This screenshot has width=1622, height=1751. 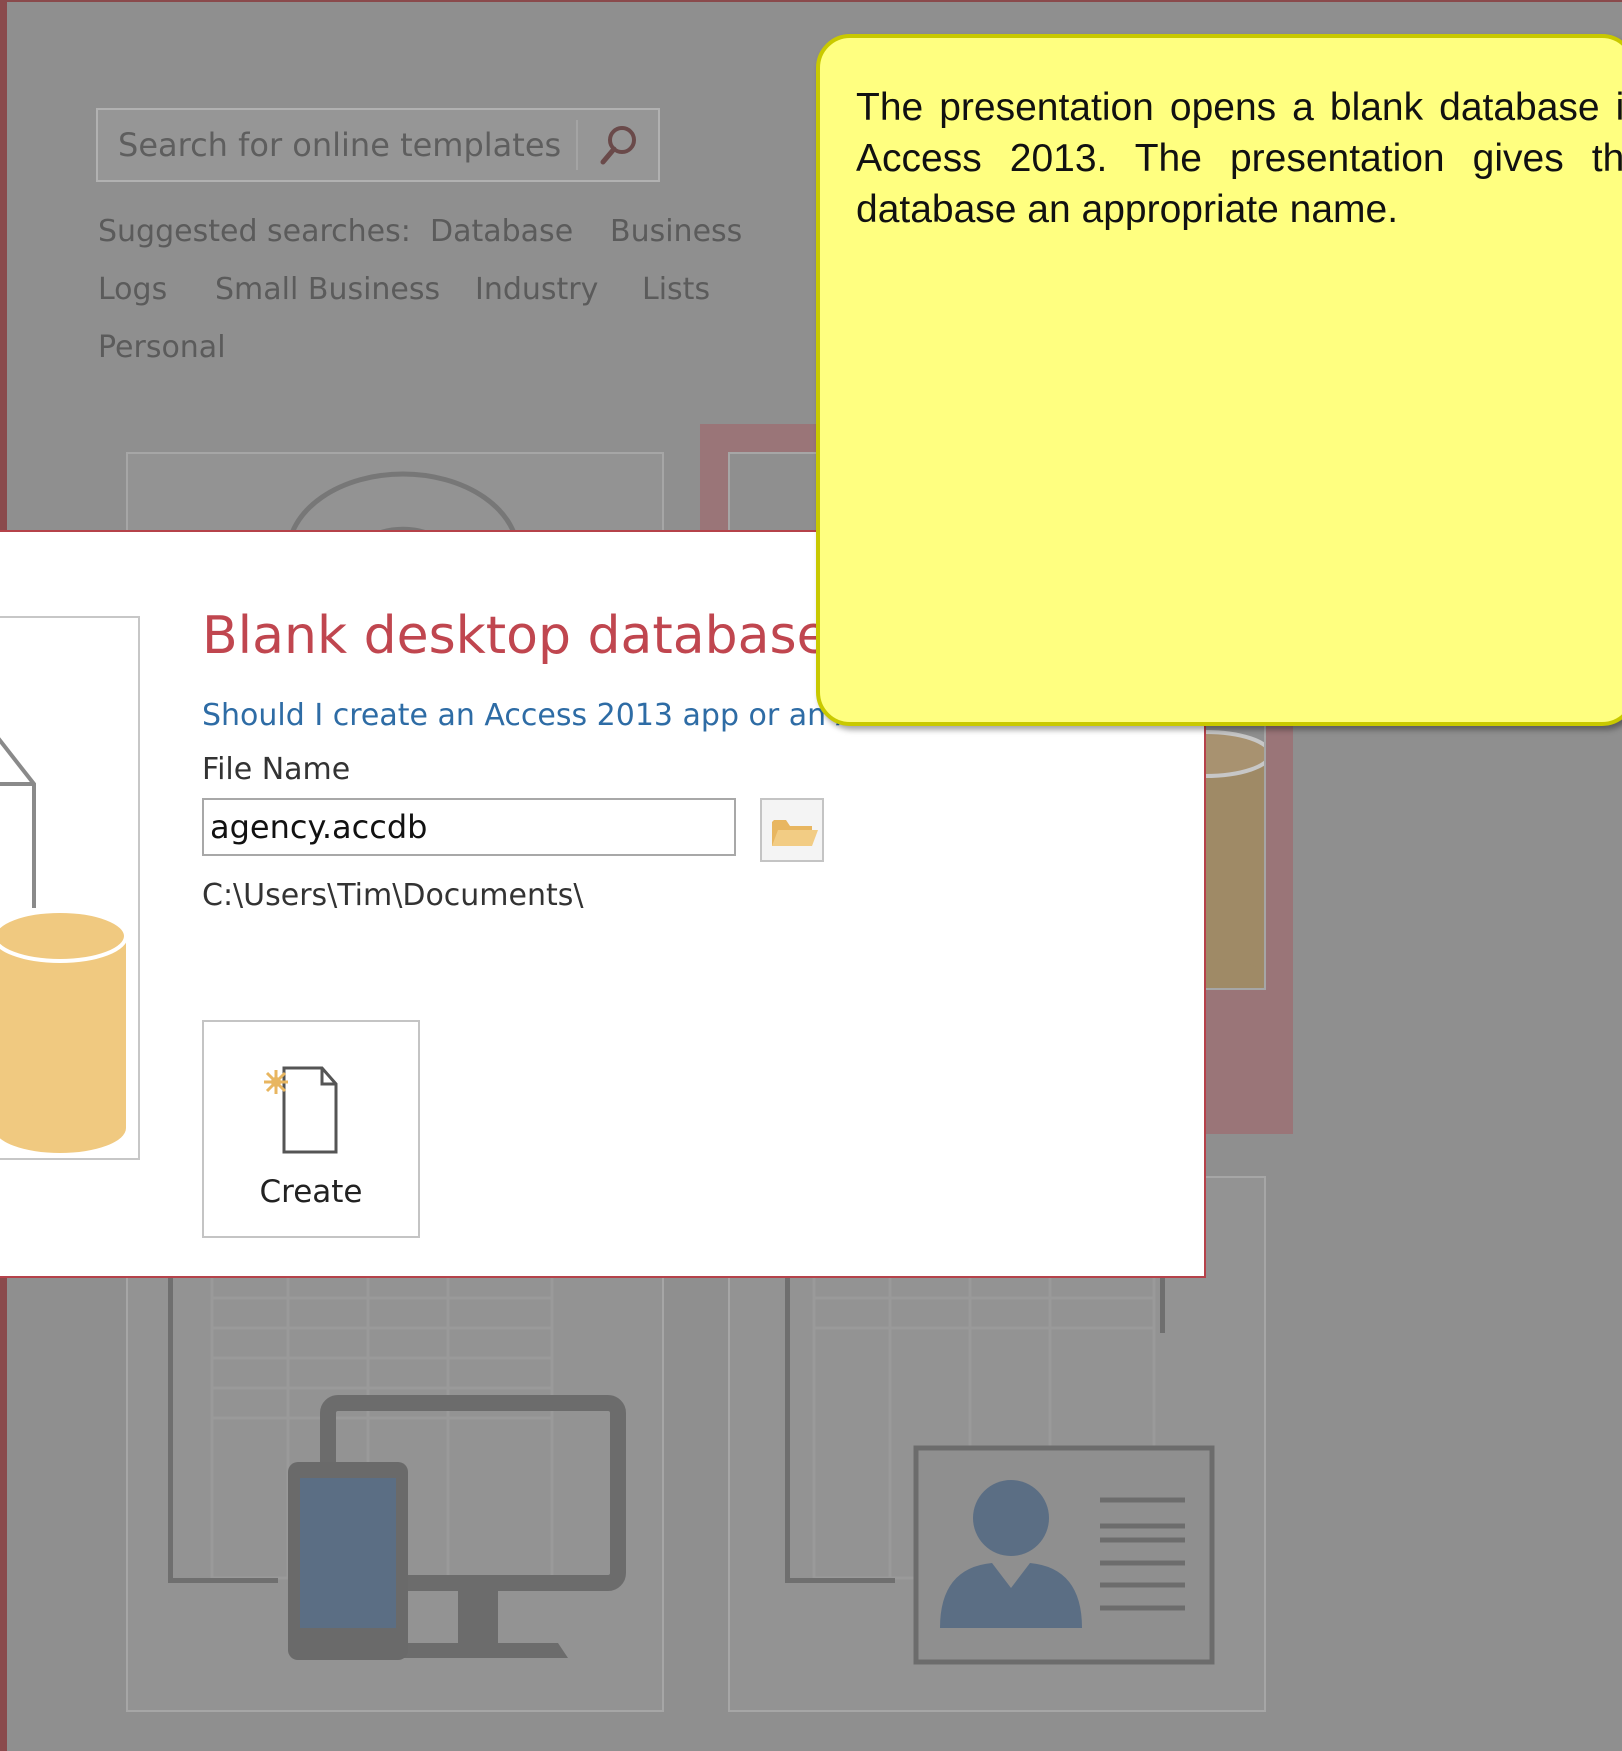 I want to click on suggested-business: Business, so click(x=676, y=231).